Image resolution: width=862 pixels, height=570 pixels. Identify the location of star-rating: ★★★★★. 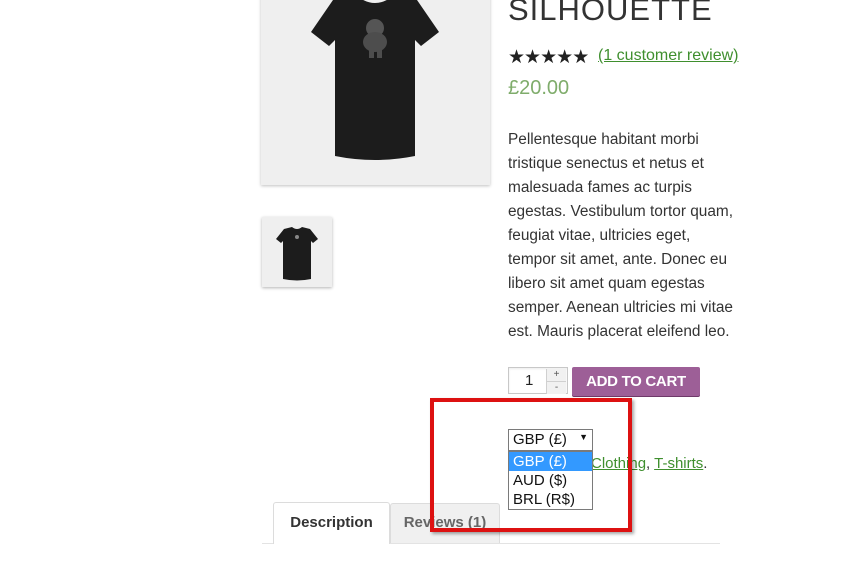
(549, 57).